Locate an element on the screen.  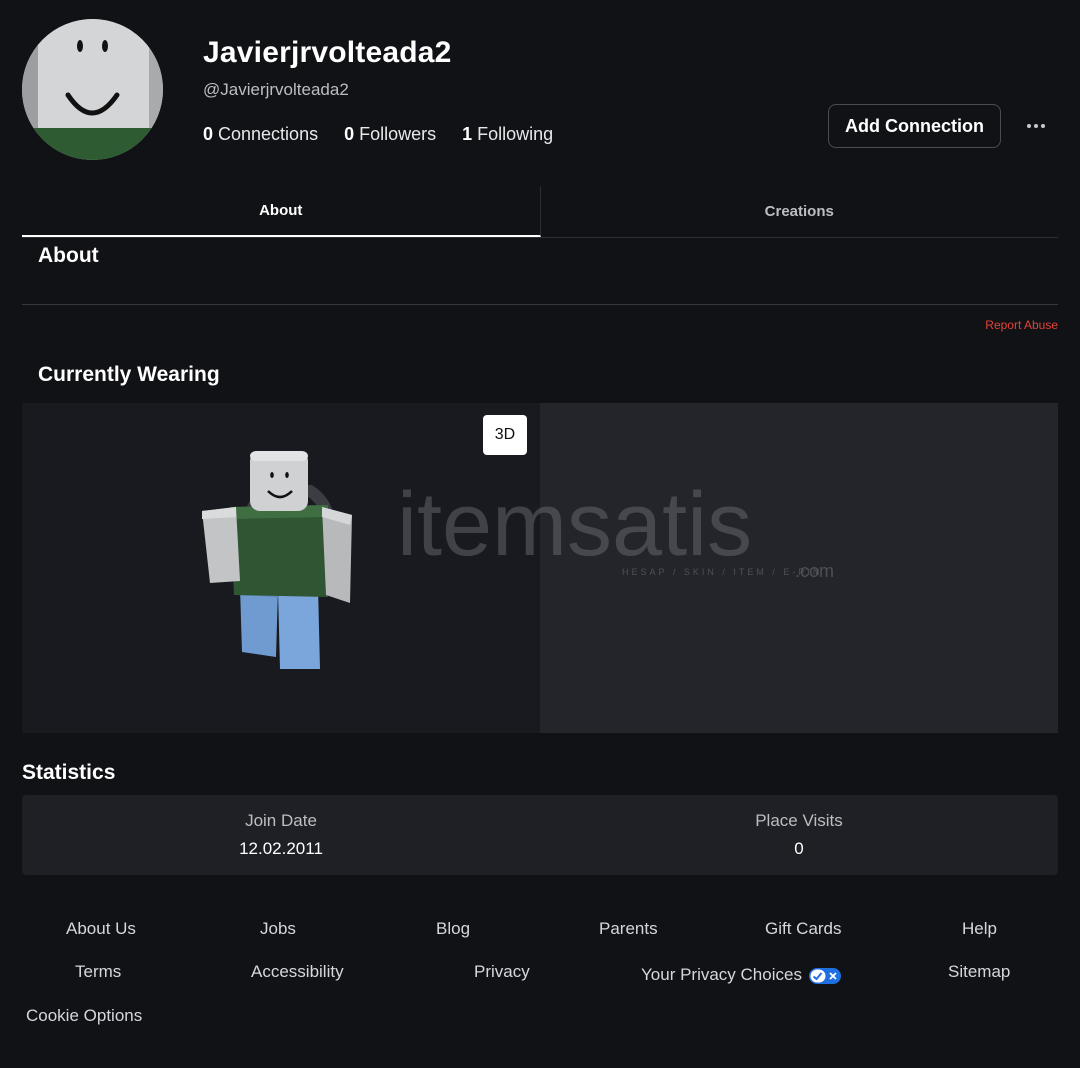
footer-link-cookie-options: Cookie Options is located at coordinates (84, 1016).